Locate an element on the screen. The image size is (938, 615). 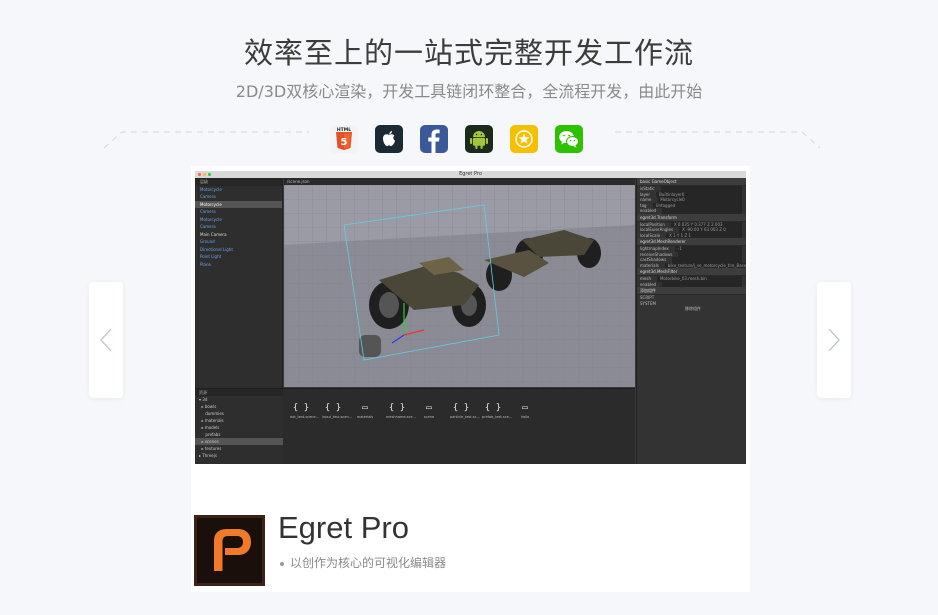
decorative-dash-right is located at coordinates (717, 140).